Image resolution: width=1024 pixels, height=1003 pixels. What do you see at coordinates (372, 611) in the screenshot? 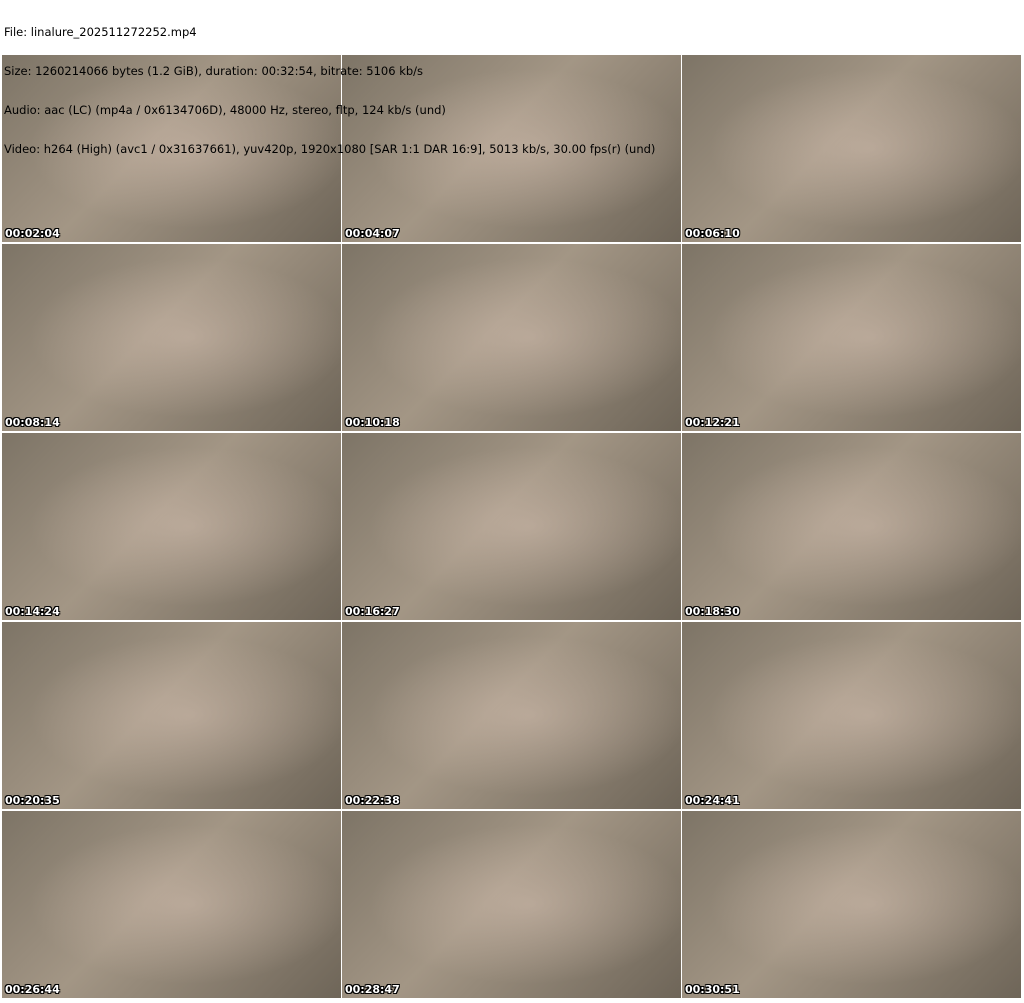
I see `timestamp: 00:16:27` at bounding box center [372, 611].